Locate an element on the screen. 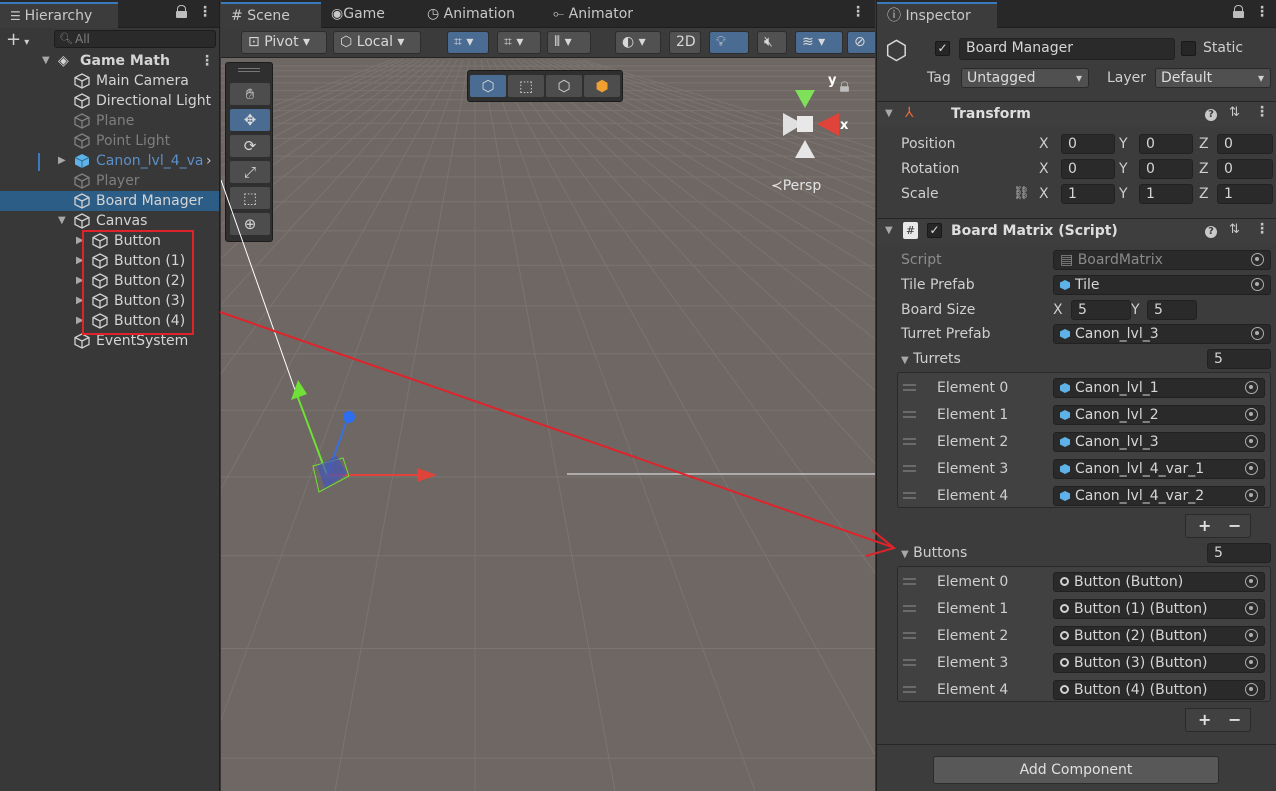  tab-inspector: ⓘ Inspector is located at coordinates (937, 15).